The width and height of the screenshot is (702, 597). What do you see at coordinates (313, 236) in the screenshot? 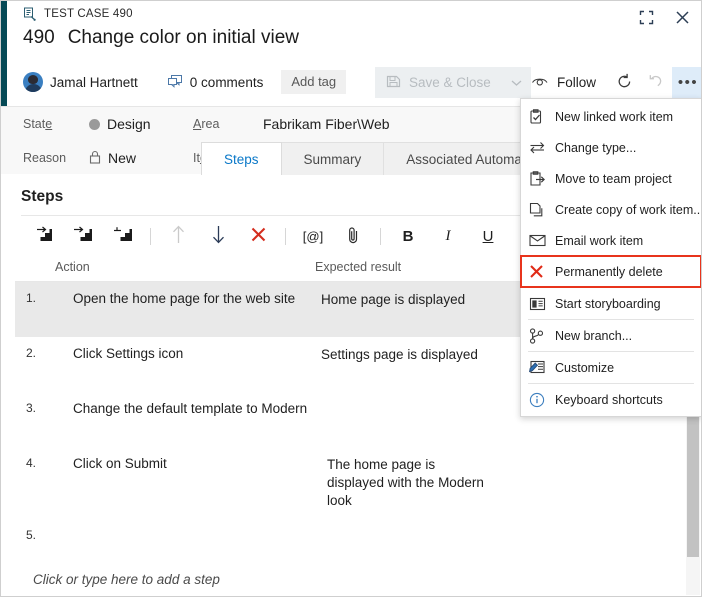
I see `insert-parameter-button: [@]` at bounding box center [313, 236].